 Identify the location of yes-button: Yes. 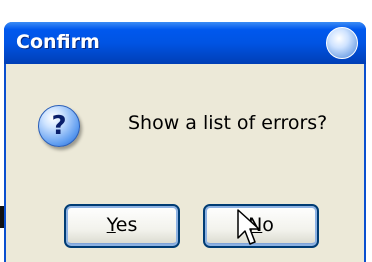
(122, 226).